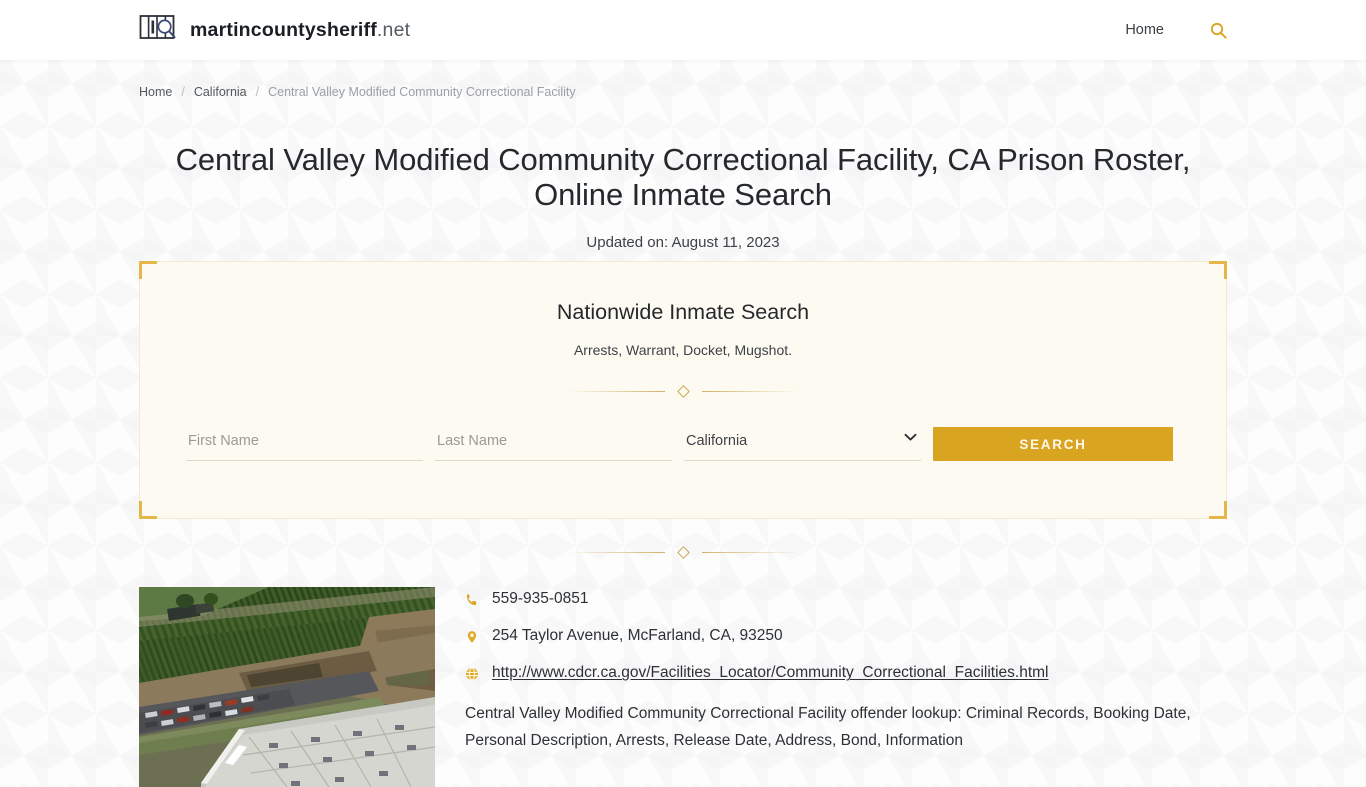 This screenshot has height=787, width=1366. I want to click on breadcrumb-item-home: Home, so click(155, 92).